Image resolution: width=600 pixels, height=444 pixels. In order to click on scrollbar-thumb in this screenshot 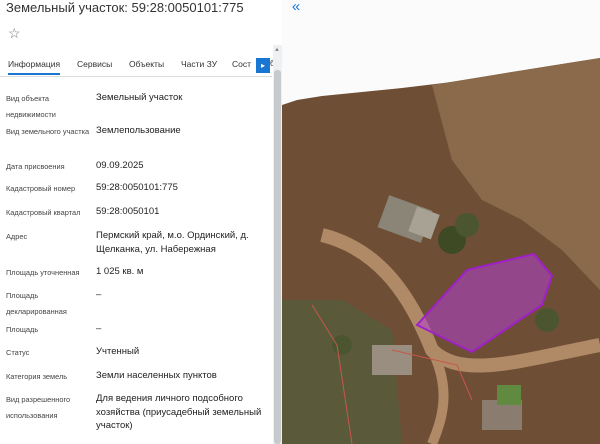, I will do `click(277, 257)`.